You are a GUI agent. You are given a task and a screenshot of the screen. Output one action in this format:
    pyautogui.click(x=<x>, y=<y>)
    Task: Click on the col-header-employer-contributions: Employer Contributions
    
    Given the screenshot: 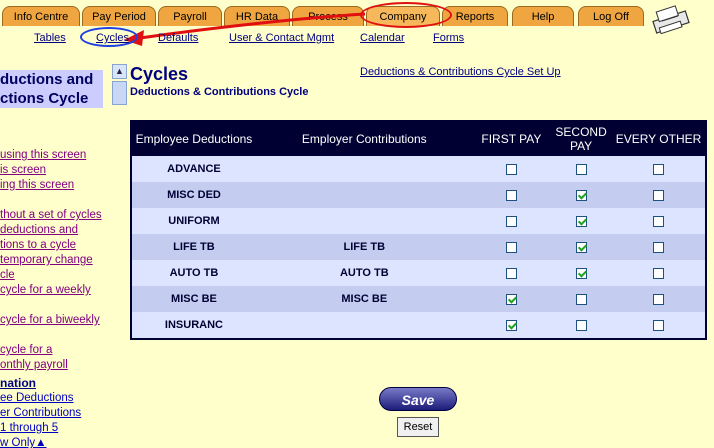 What is the action you would take?
    pyautogui.click(x=364, y=138)
    